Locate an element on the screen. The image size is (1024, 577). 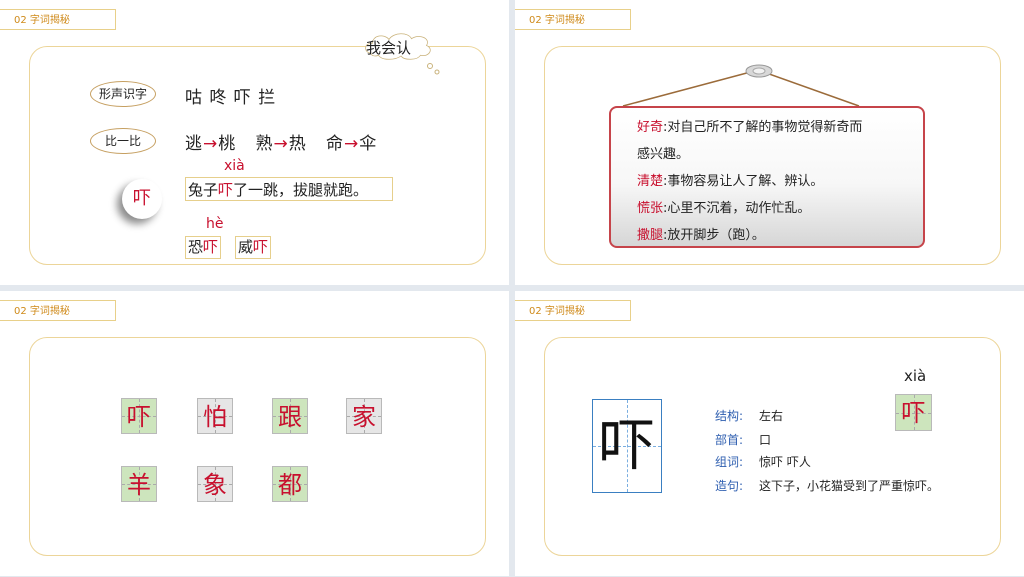
word-box: 恐吓 is located at coordinates (203, 247).